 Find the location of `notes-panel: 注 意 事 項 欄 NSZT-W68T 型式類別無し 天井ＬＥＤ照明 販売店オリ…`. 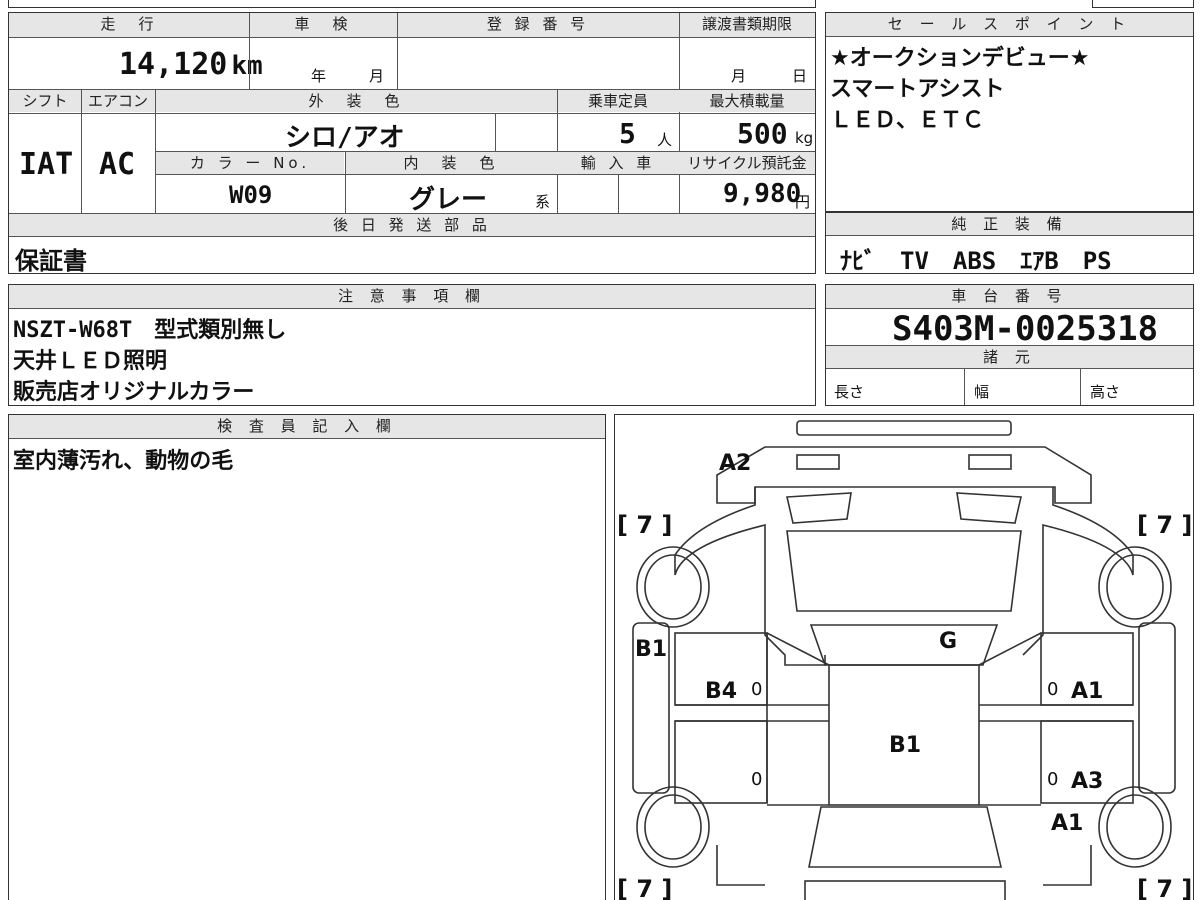

notes-panel: 注 意 事 項 欄 NSZT-W68T 型式類別無し 天井ＬＥＤ照明 販売店オリ… is located at coordinates (412, 345).